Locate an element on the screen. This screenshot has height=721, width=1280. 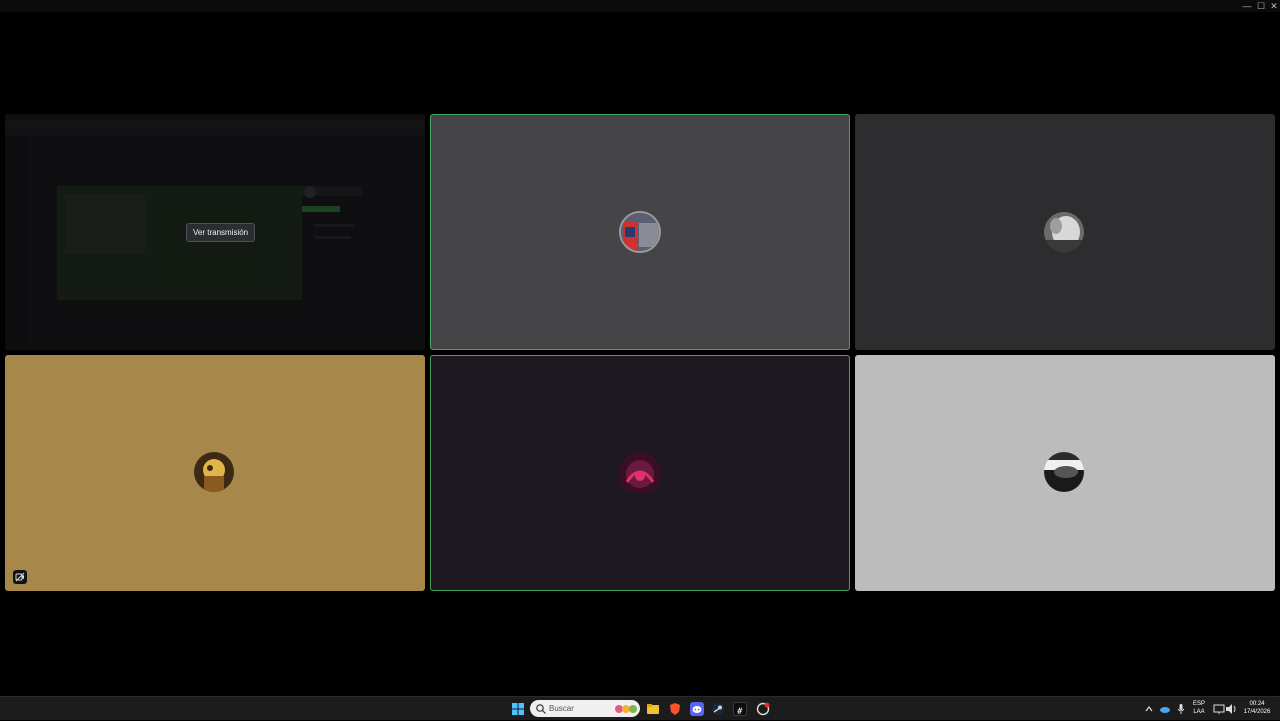
clock-time: 00:24 is located at coordinates (1257, 704).